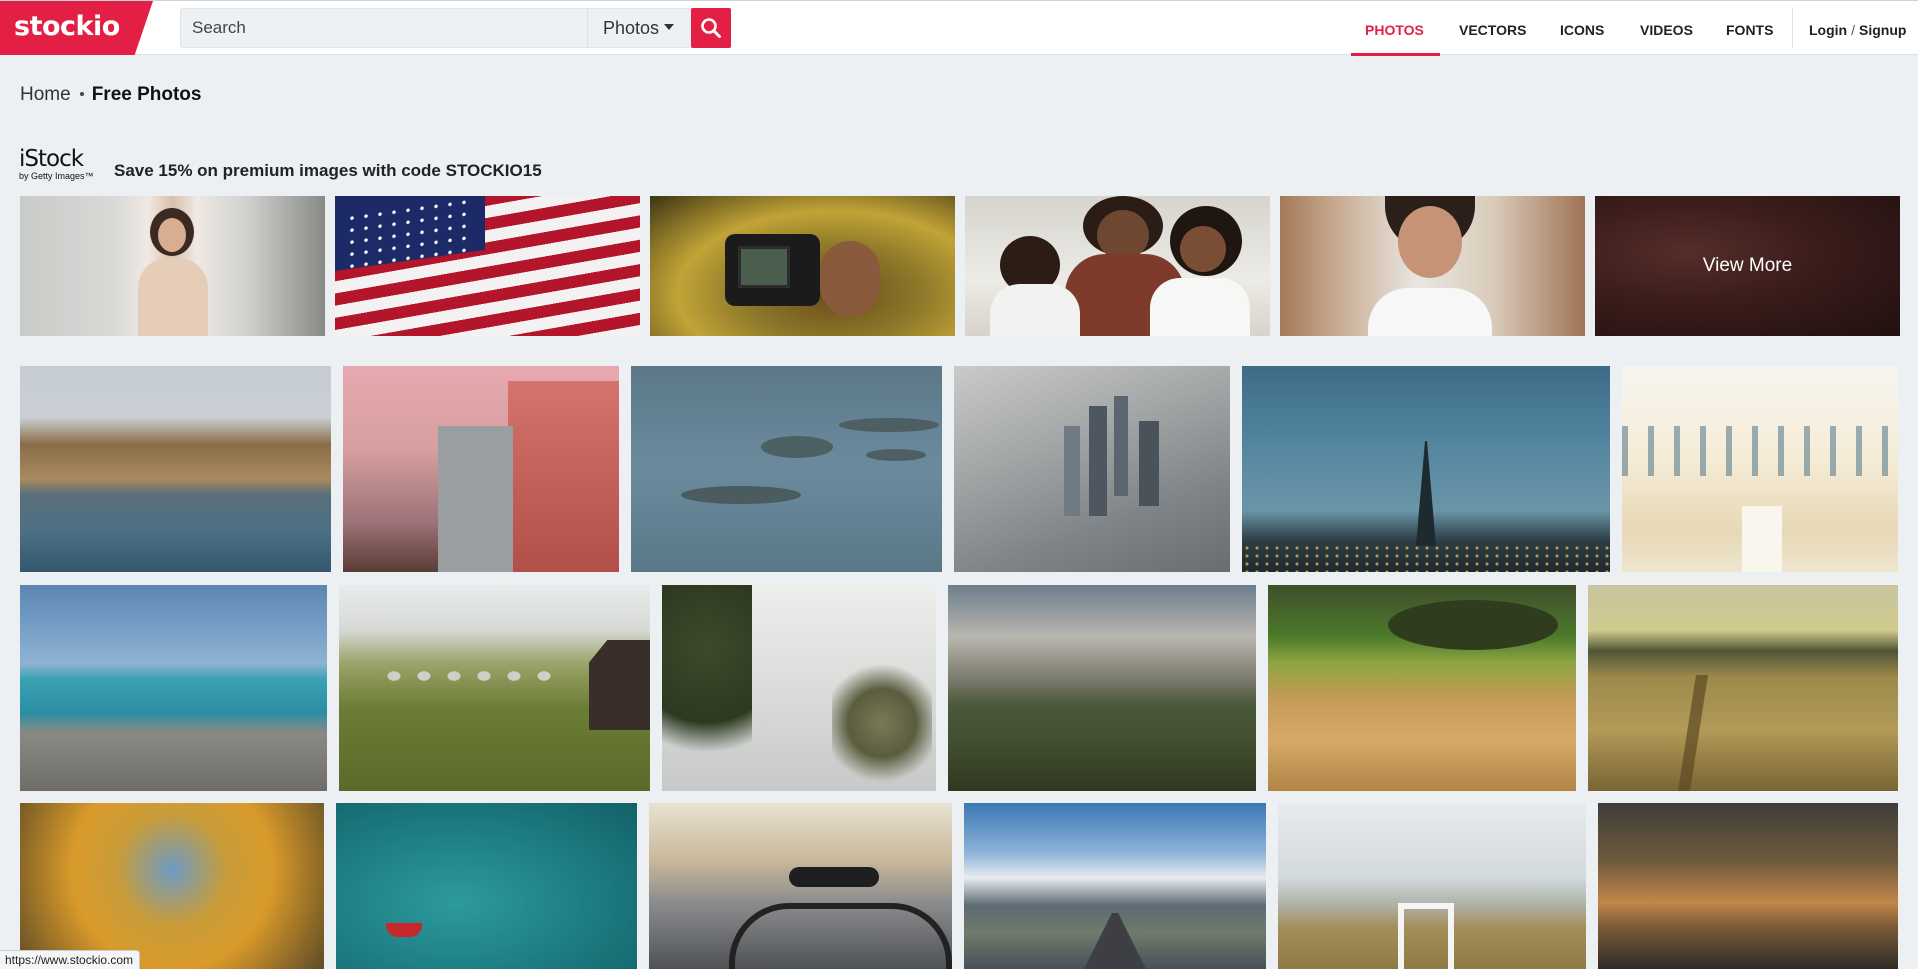 The image size is (1918, 969). I want to click on istock-view-more: View More, so click(1747, 266).